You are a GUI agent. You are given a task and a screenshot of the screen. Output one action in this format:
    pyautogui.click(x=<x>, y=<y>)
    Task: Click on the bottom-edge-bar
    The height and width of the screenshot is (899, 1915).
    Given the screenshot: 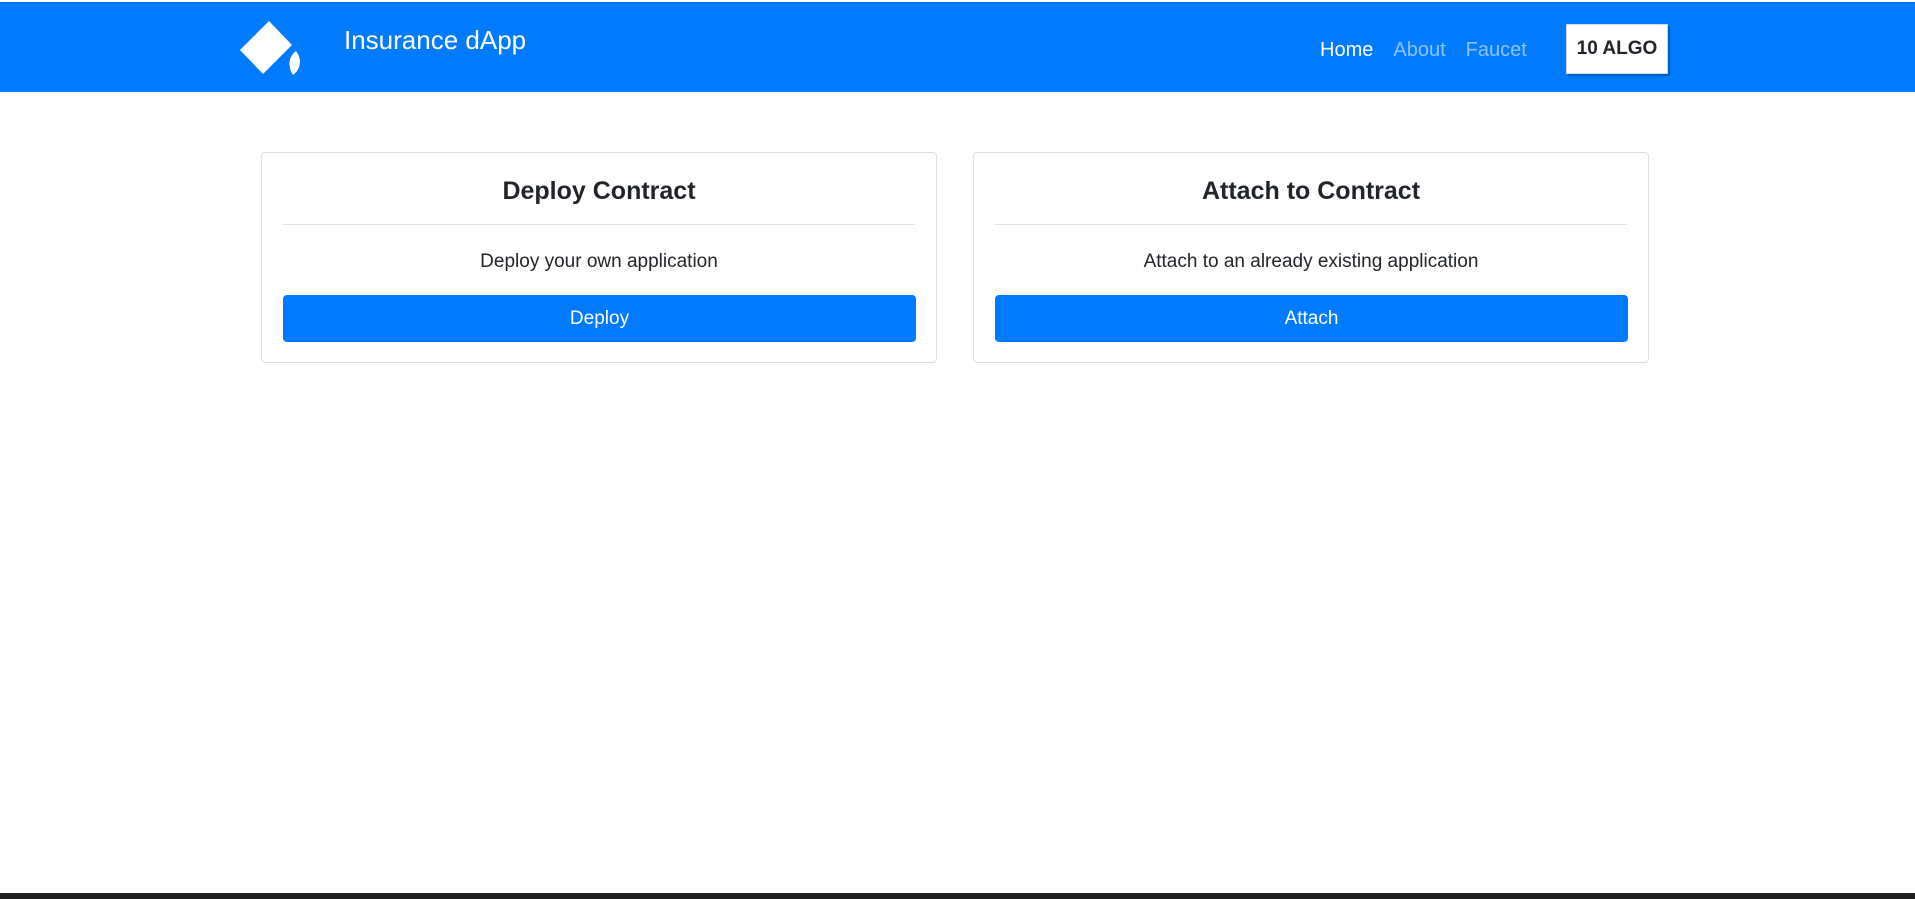 What is the action you would take?
    pyautogui.click(x=957, y=896)
    